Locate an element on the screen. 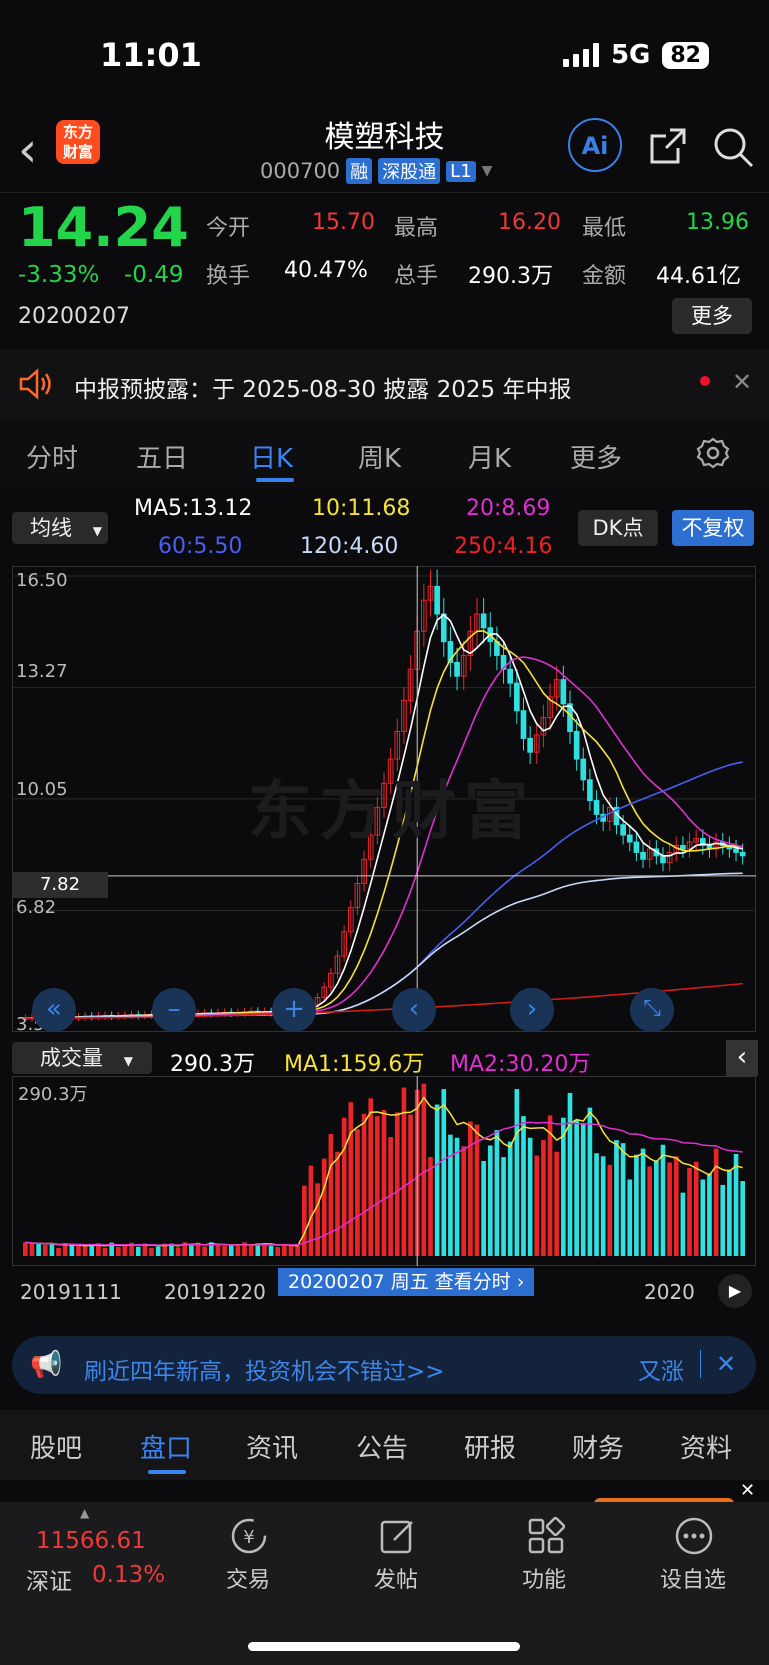 Image resolution: width=769 pixels, height=1665 pixels. index-name: 深证 is located at coordinates (49, 1579).